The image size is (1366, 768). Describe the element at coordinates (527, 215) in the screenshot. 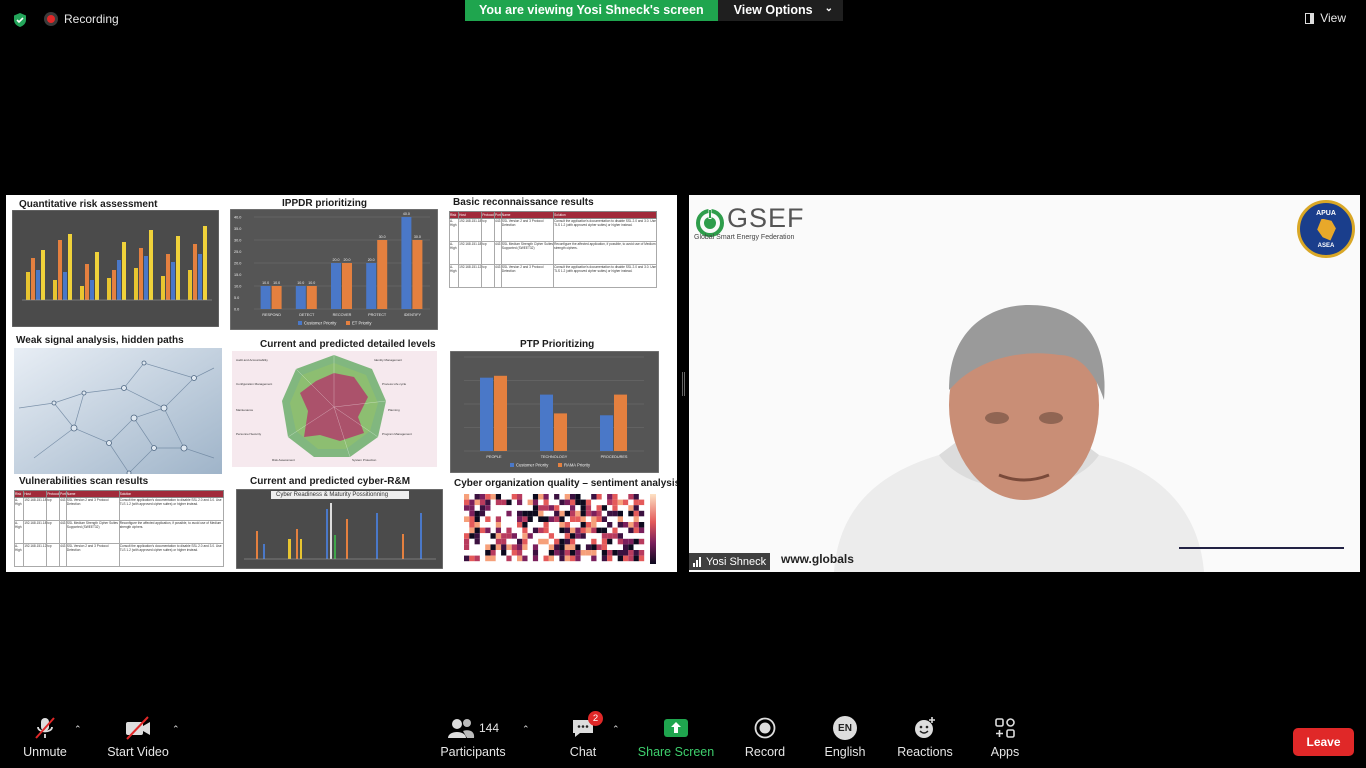

I see `table-header: Name` at that location.